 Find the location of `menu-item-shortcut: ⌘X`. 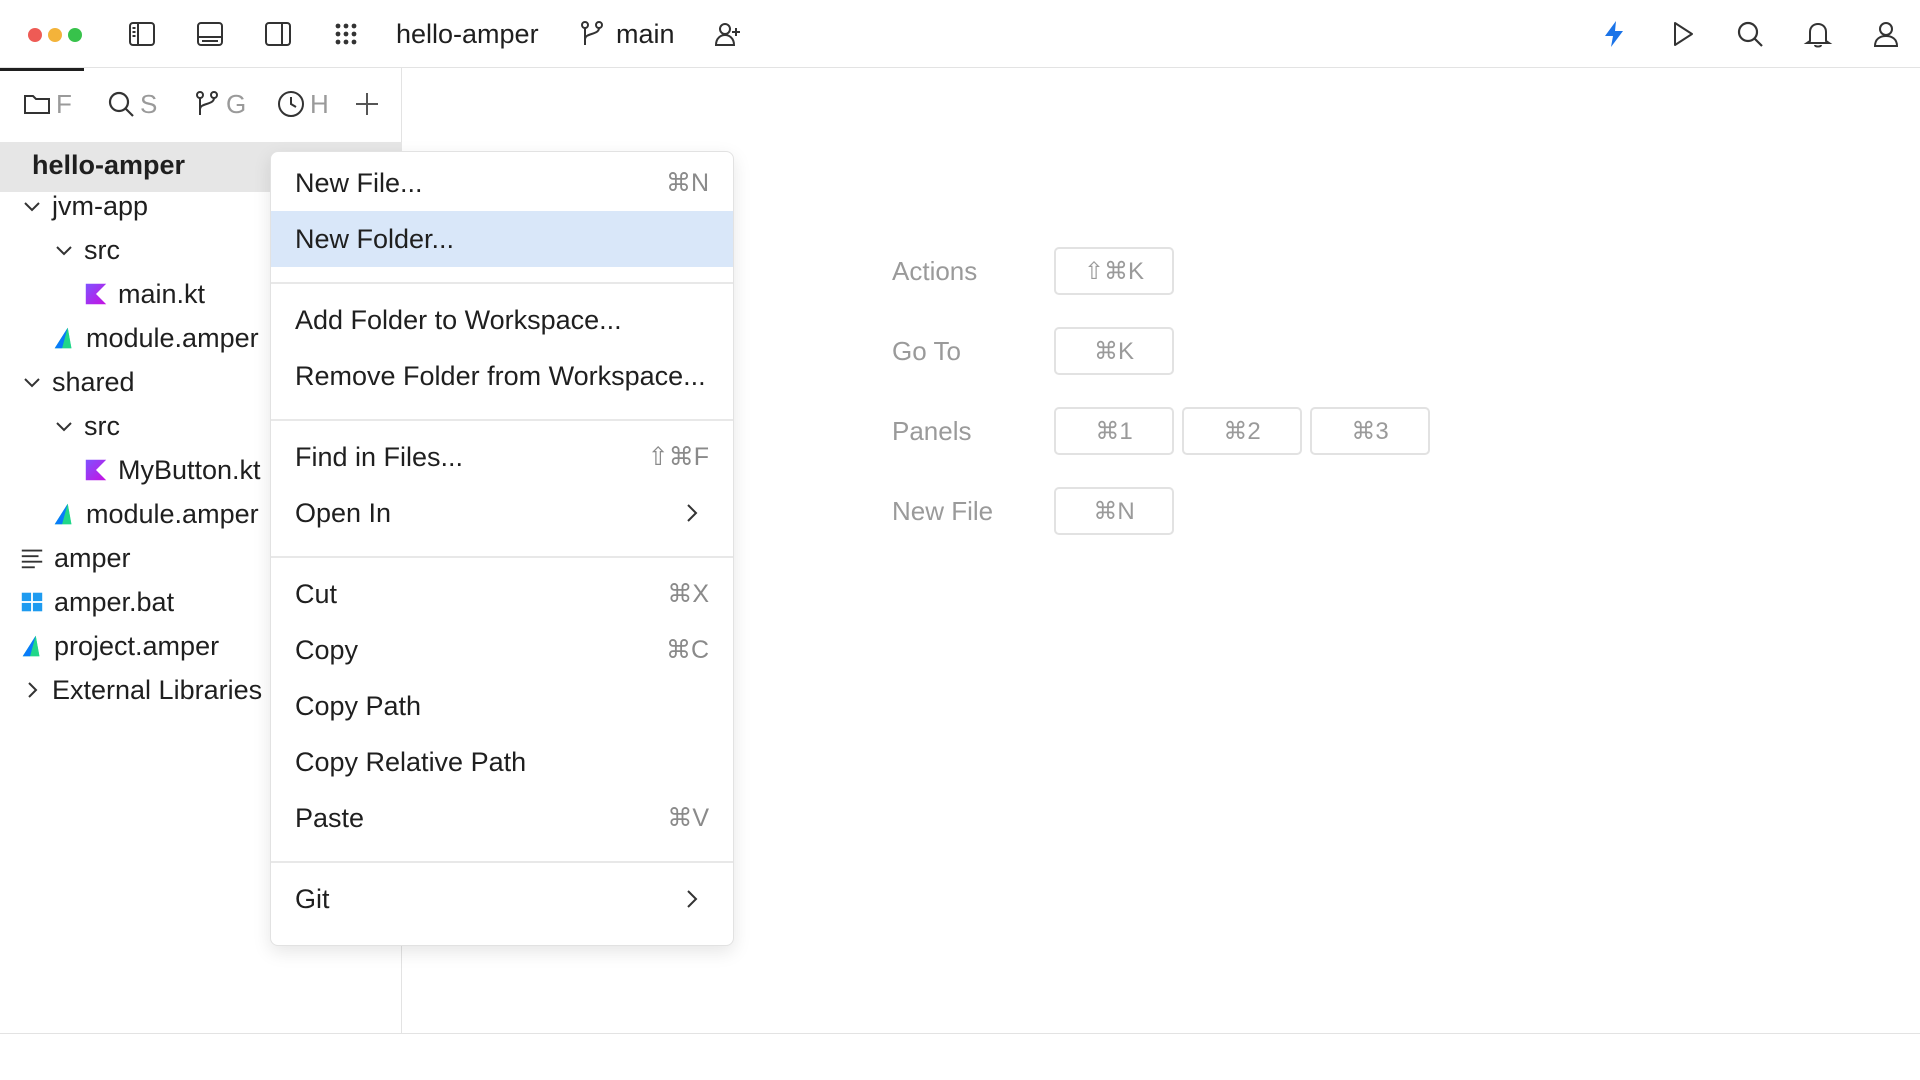

menu-item-shortcut: ⌘X is located at coordinates (688, 594).